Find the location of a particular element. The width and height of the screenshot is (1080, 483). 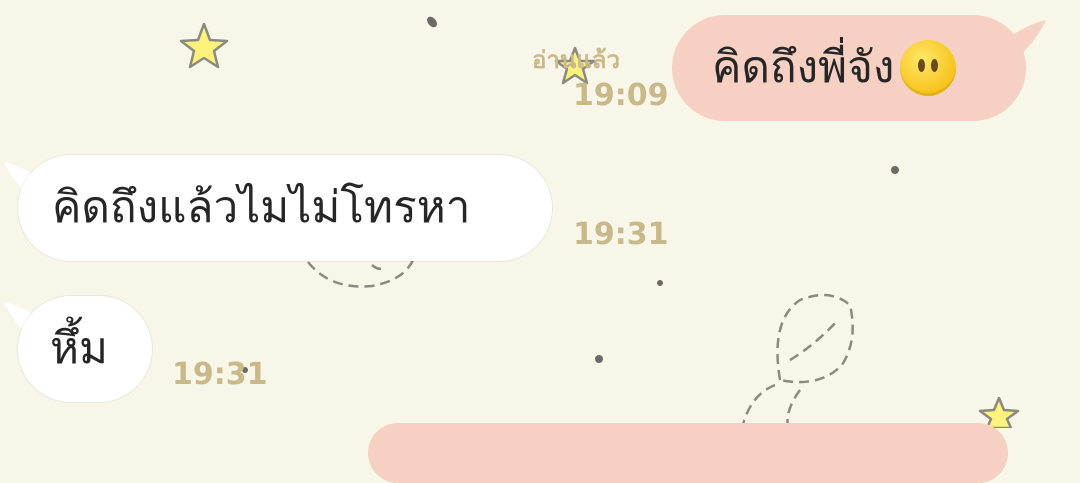

message-text: คิดถึงพี่จัง is located at coordinates (803, 67).